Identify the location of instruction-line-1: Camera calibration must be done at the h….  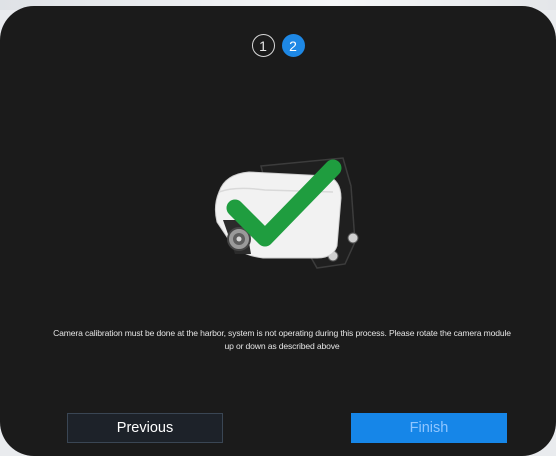
(282, 333).